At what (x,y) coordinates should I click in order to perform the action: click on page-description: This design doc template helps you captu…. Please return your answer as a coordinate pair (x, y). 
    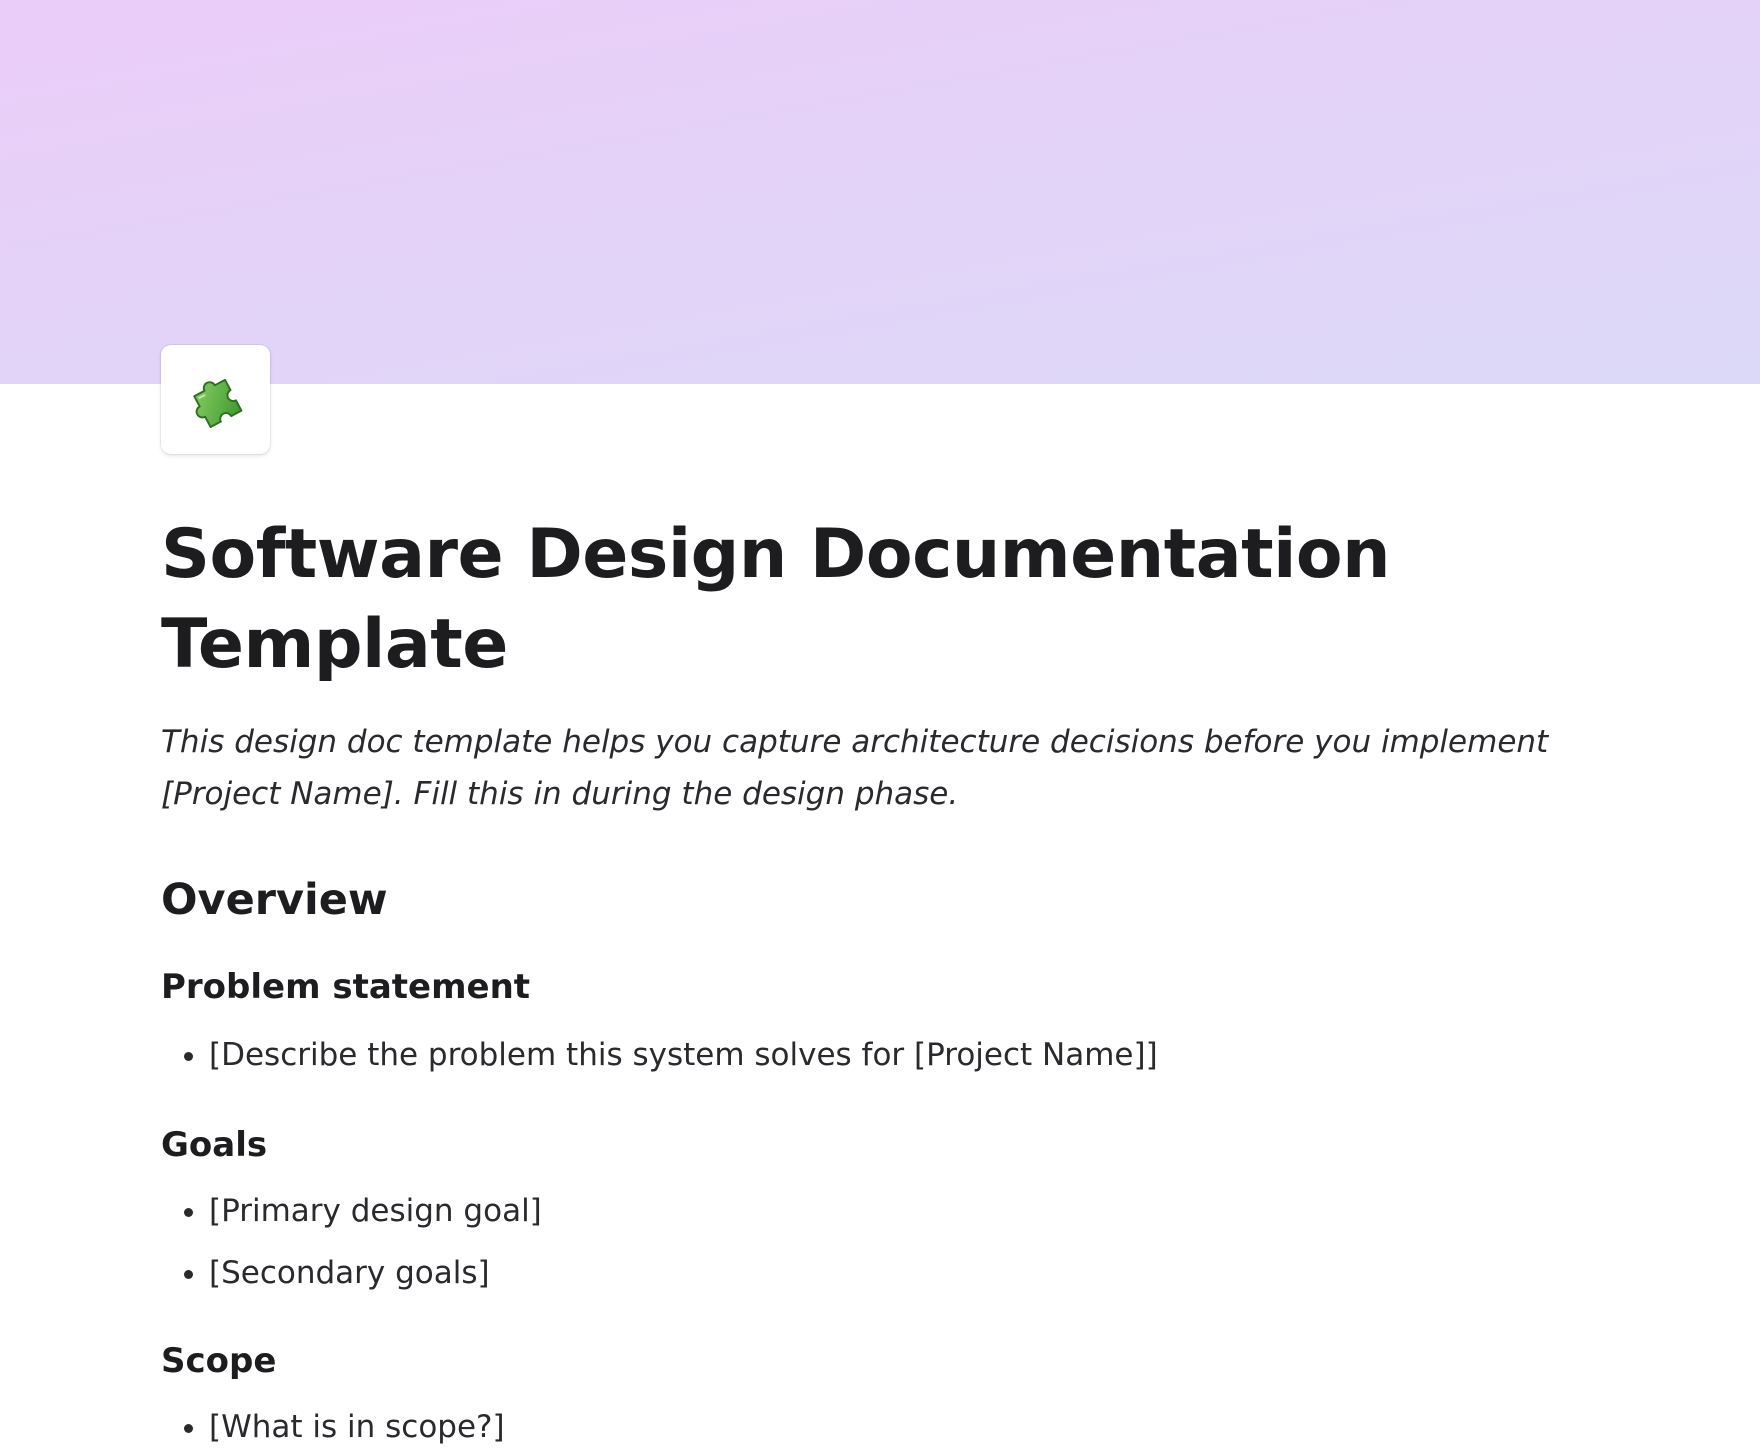
    Looking at the image, I should click on (861, 768).